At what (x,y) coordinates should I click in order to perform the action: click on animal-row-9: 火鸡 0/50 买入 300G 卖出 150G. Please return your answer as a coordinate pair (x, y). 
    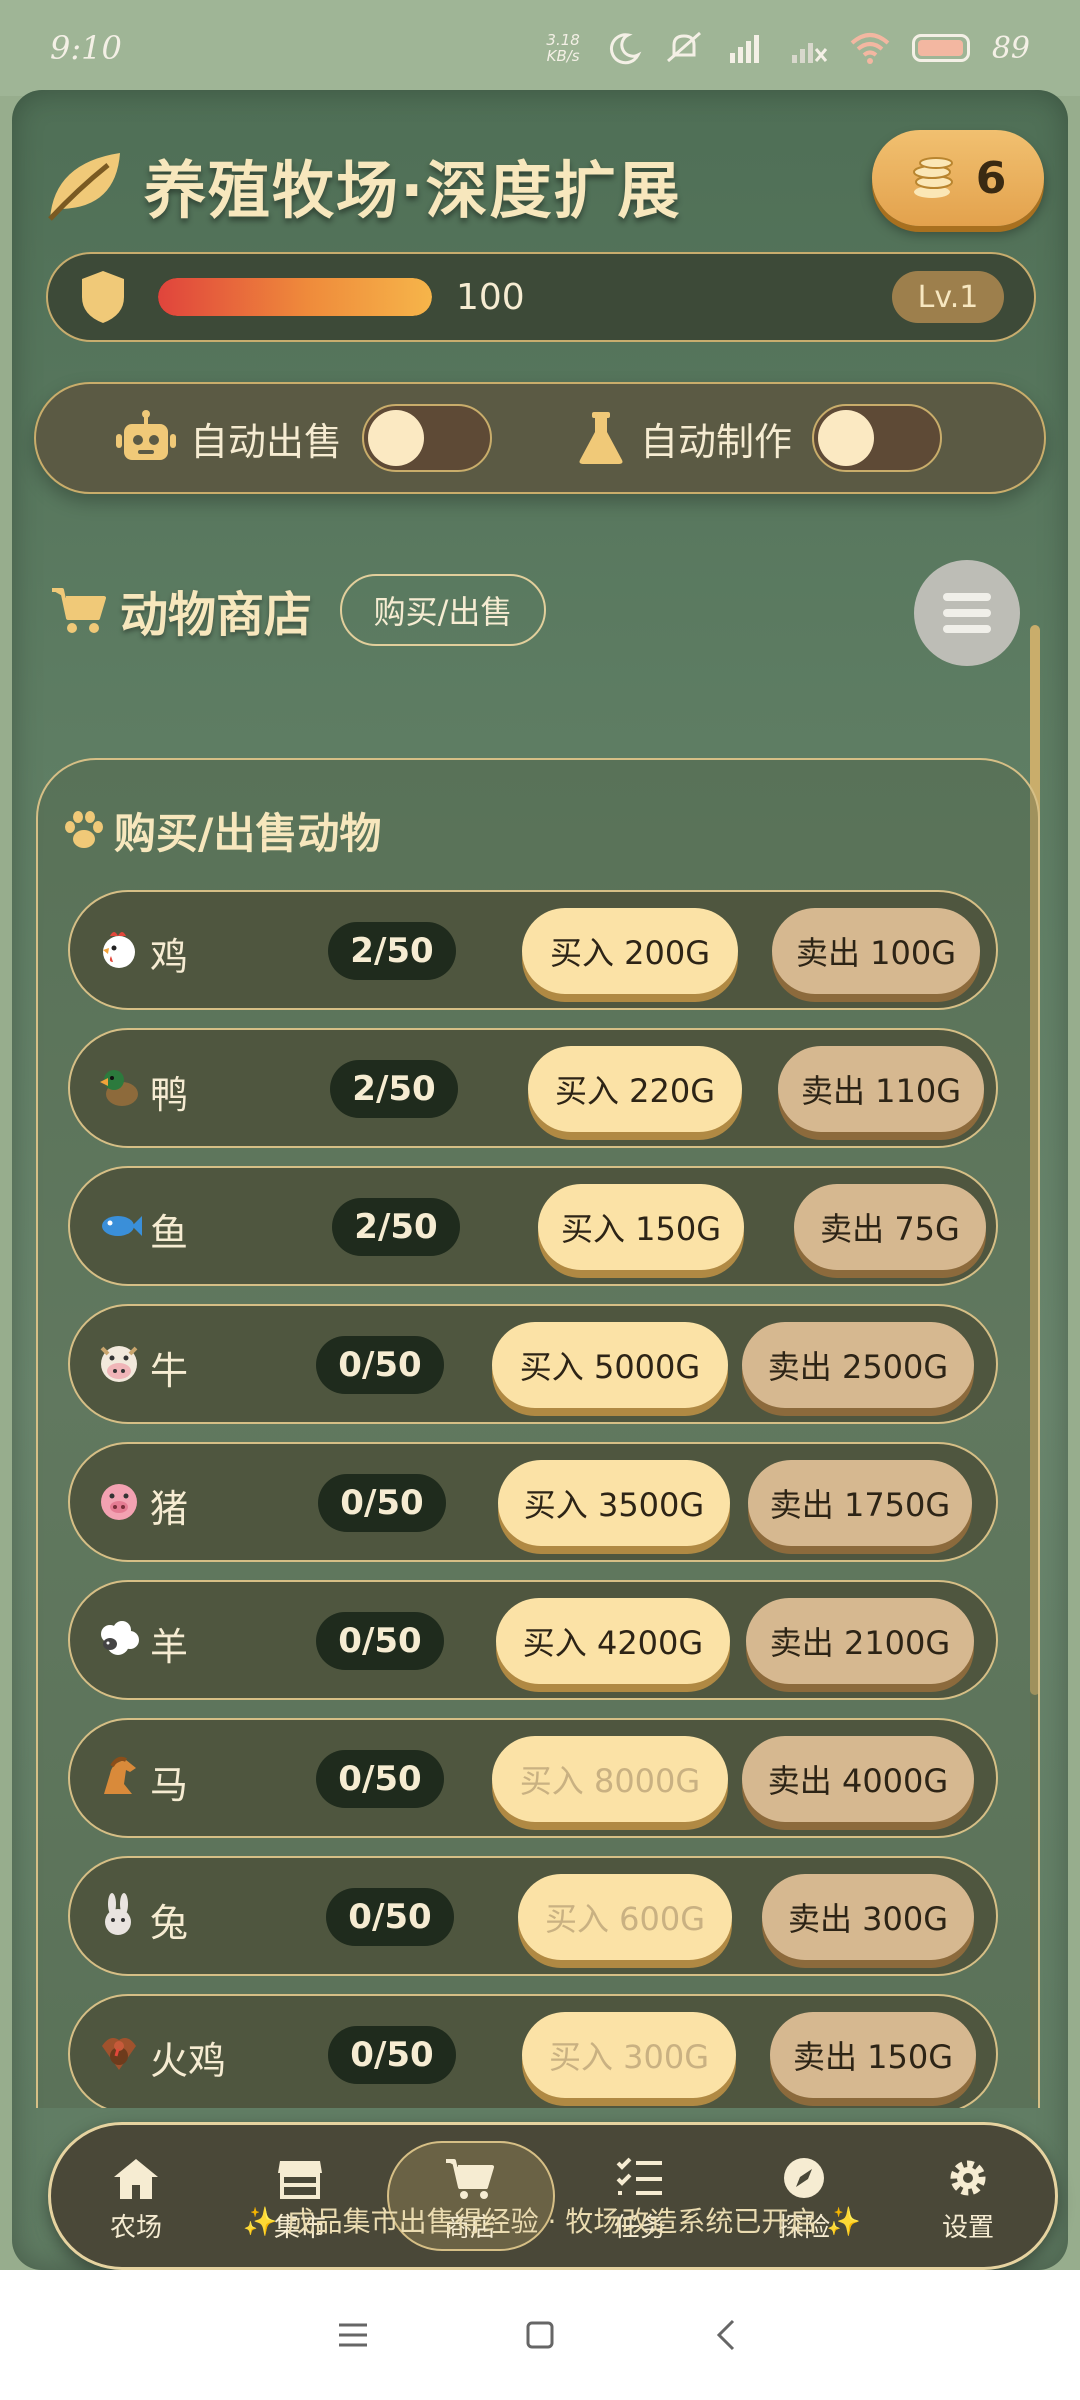
    Looking at the image, I should click on (533, 2051).